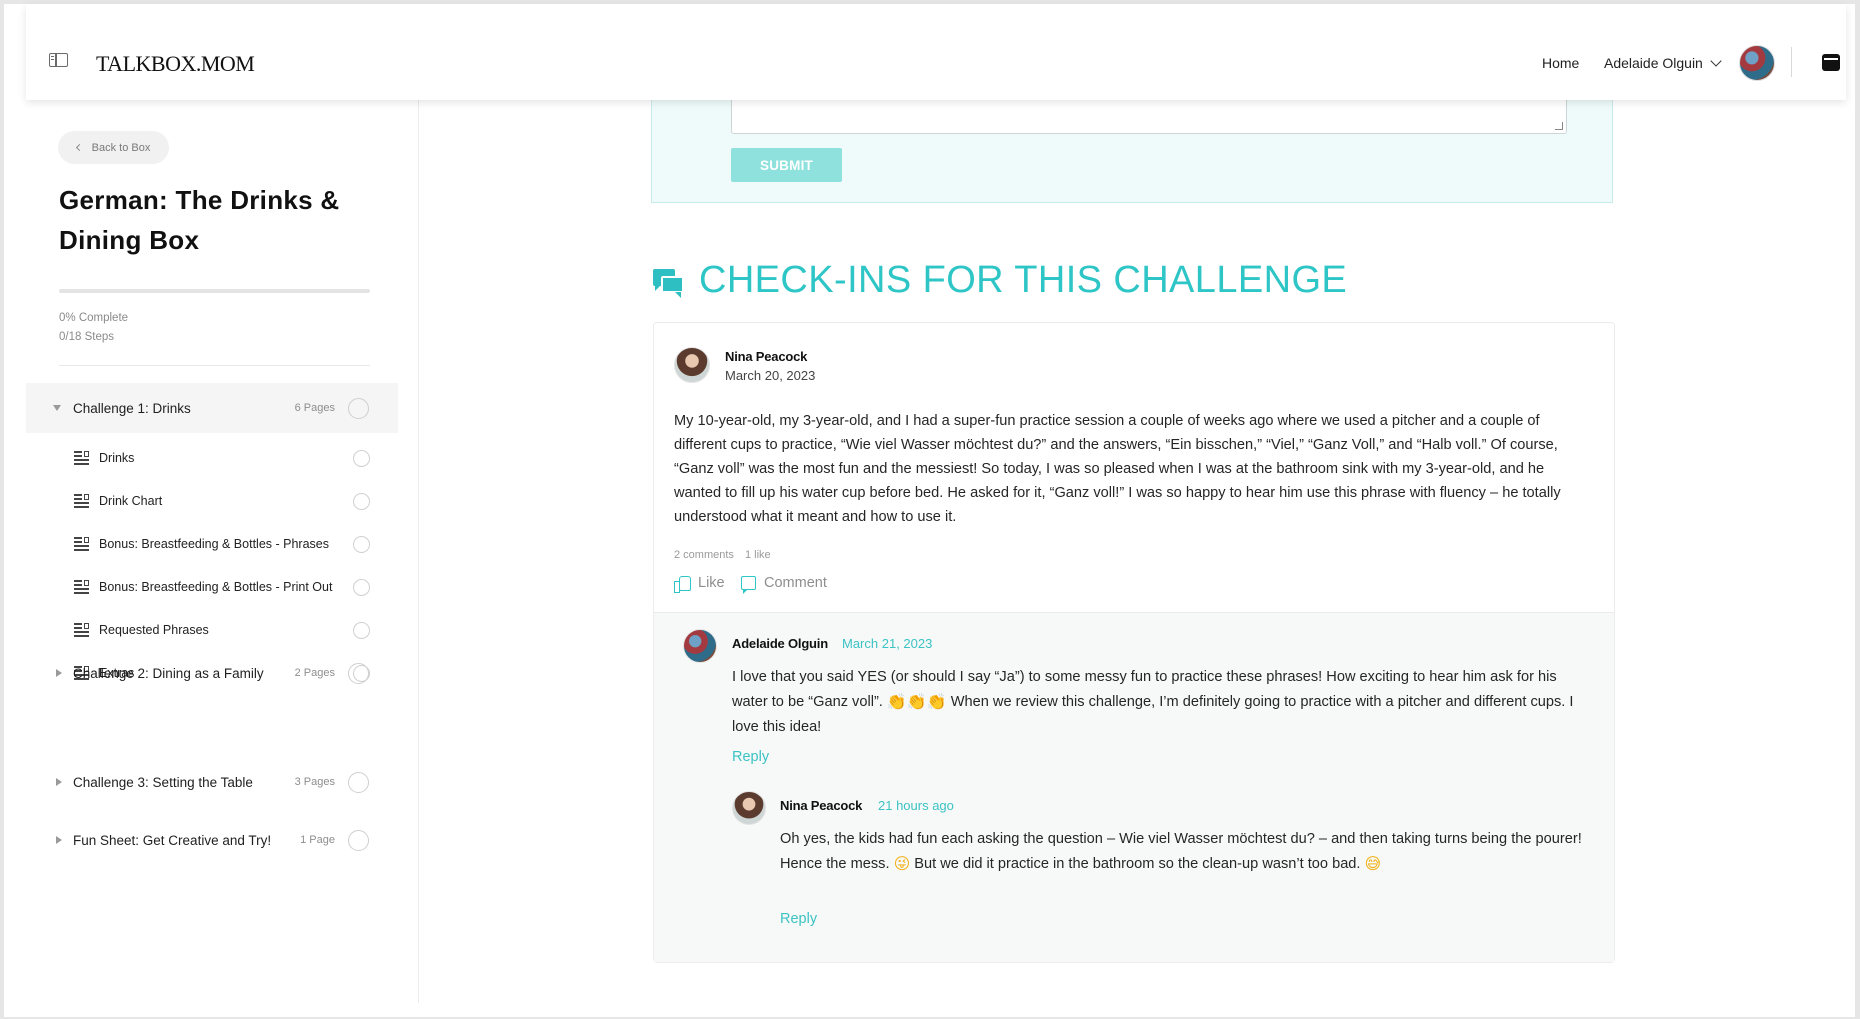  Describe the element at coordinates (117, 458) in the screenshot. I see `lesson-label: Drinks` at that location.